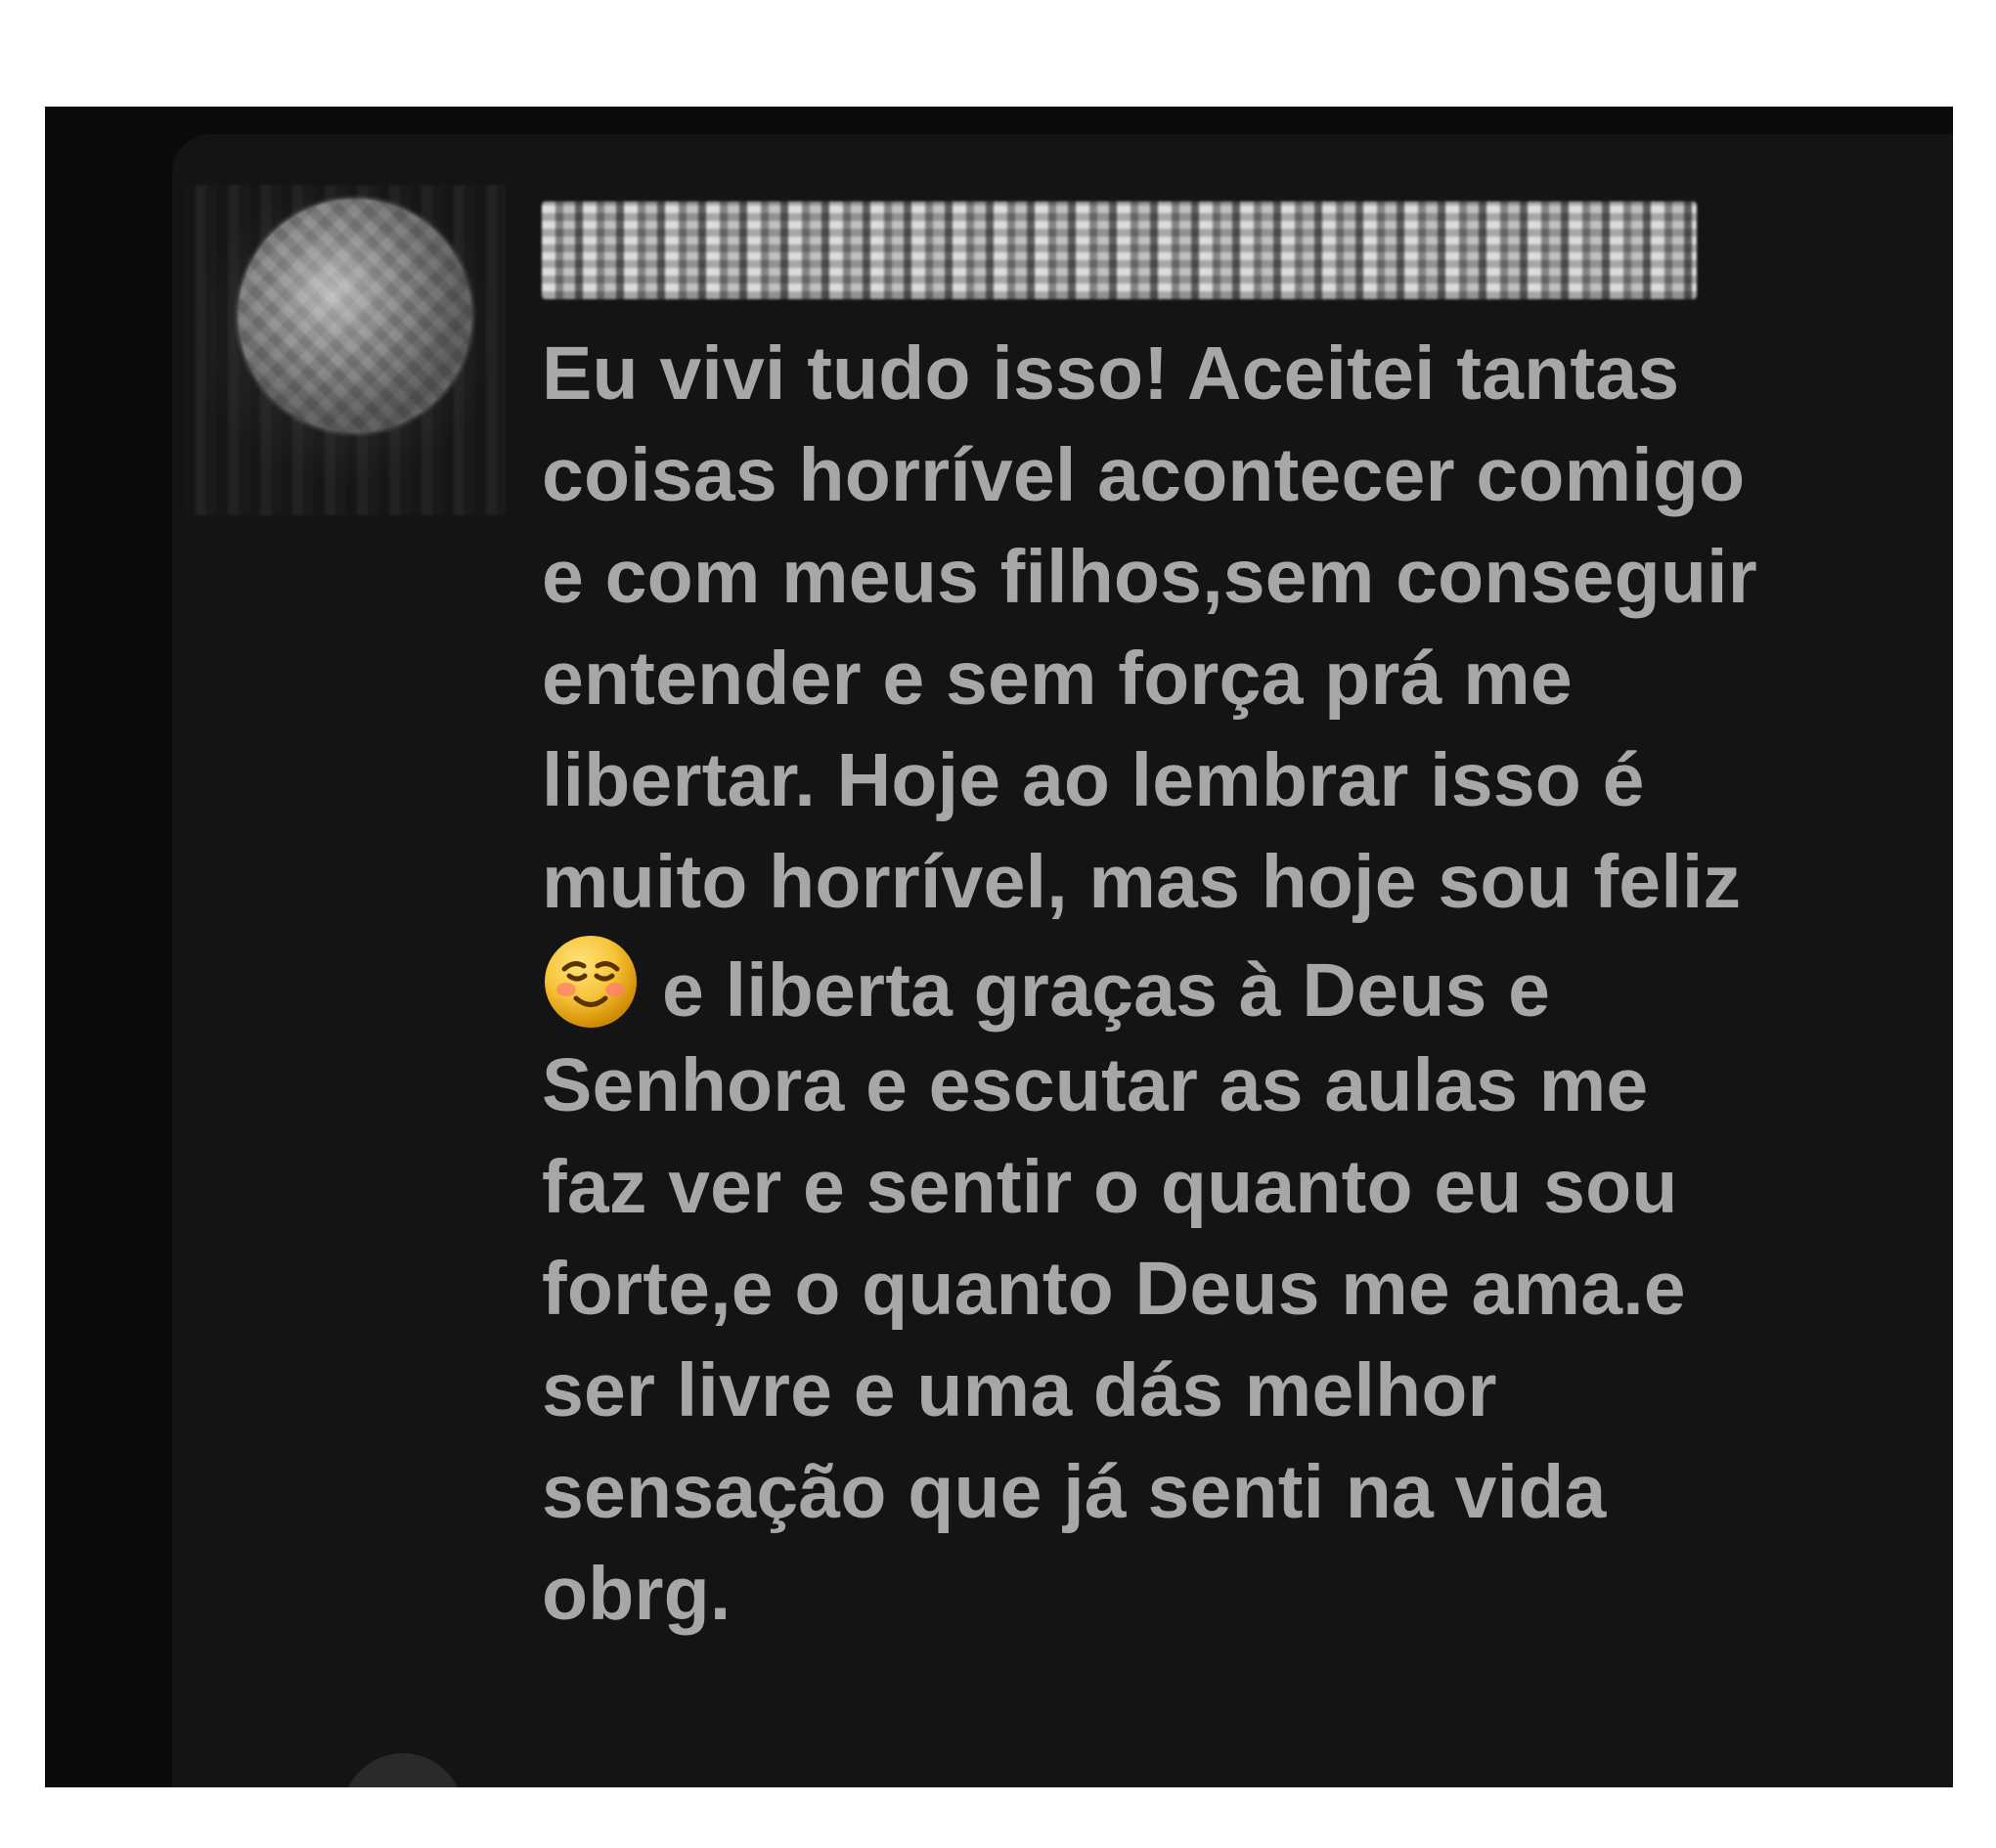  I want to click on comment-line-with-emoji: e liberta graças à Deus e, so click(1177, 983).